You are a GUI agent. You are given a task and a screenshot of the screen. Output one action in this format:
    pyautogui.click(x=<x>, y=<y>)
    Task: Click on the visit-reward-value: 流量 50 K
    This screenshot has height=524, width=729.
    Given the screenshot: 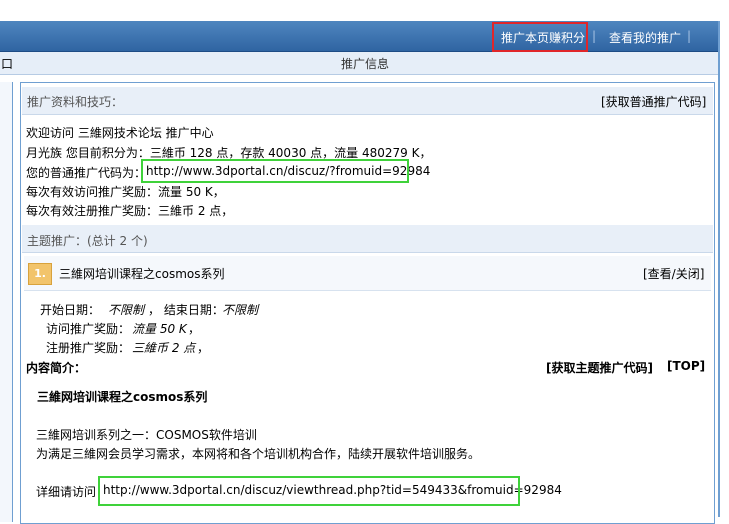 What is the action you would take?
    pyautogui.click(x=159, y=329)
    